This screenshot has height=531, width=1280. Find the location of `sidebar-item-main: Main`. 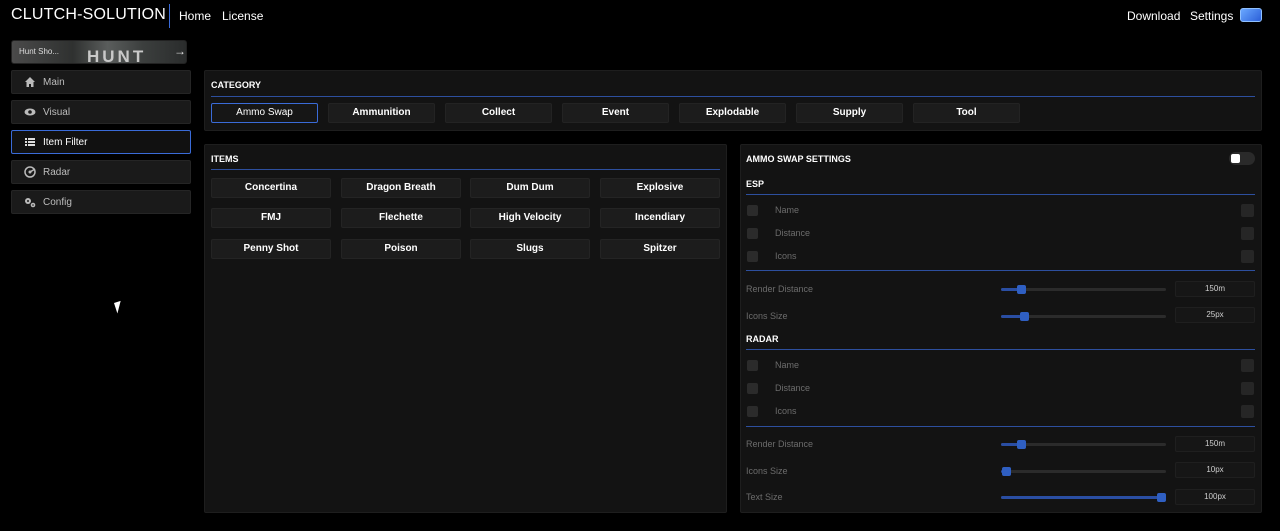

sidebar-item-main: Main is located at coordinates (101, 82).